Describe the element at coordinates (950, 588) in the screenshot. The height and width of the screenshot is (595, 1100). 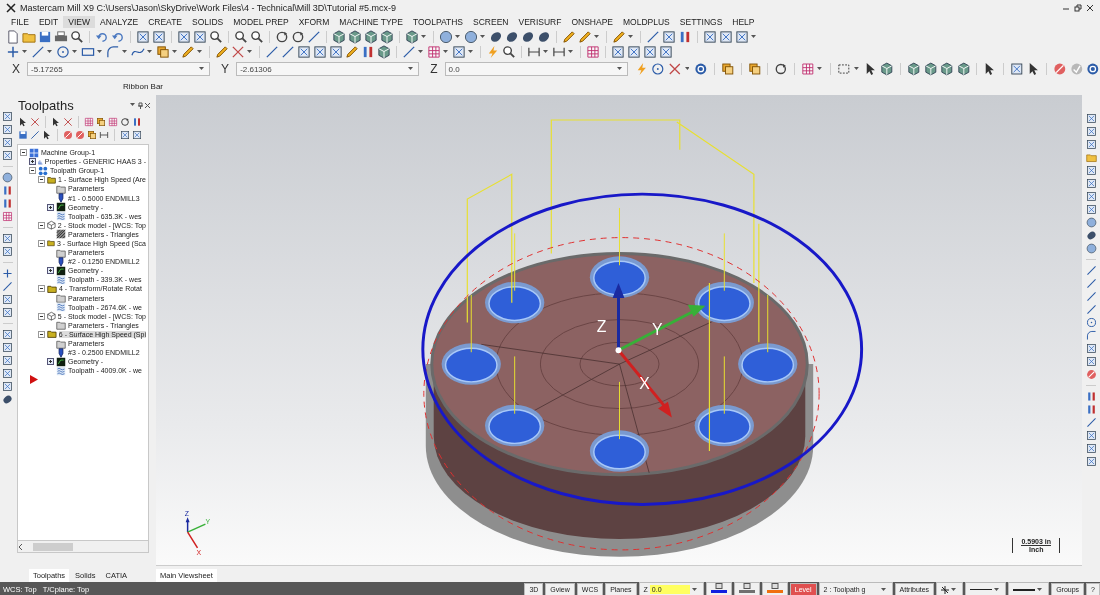
I see `point-style-dropdown` at that location.